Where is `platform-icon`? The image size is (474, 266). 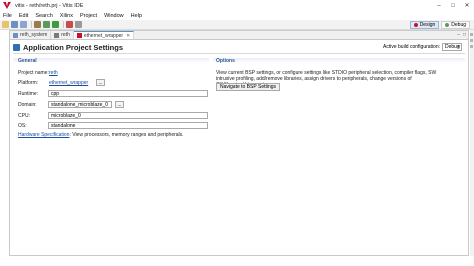
platform-icon is located at coordinates (79, 35).